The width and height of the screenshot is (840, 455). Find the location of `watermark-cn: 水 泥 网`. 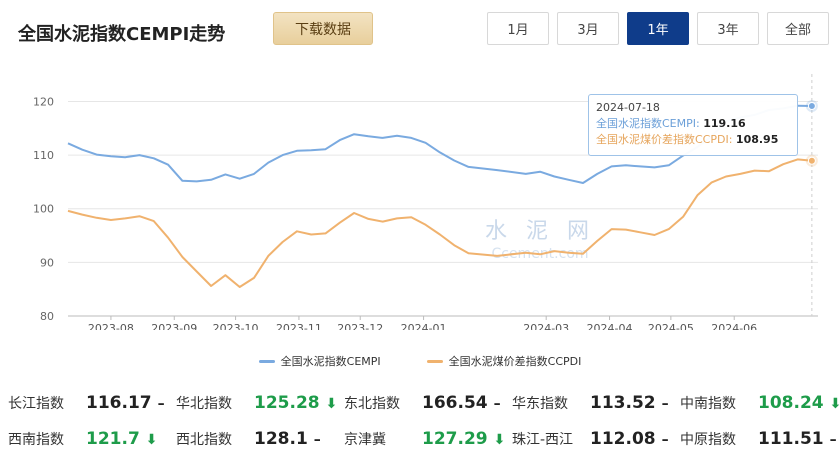

watermark-cn: 水 泥 网 is located at coordinates (540, 231).